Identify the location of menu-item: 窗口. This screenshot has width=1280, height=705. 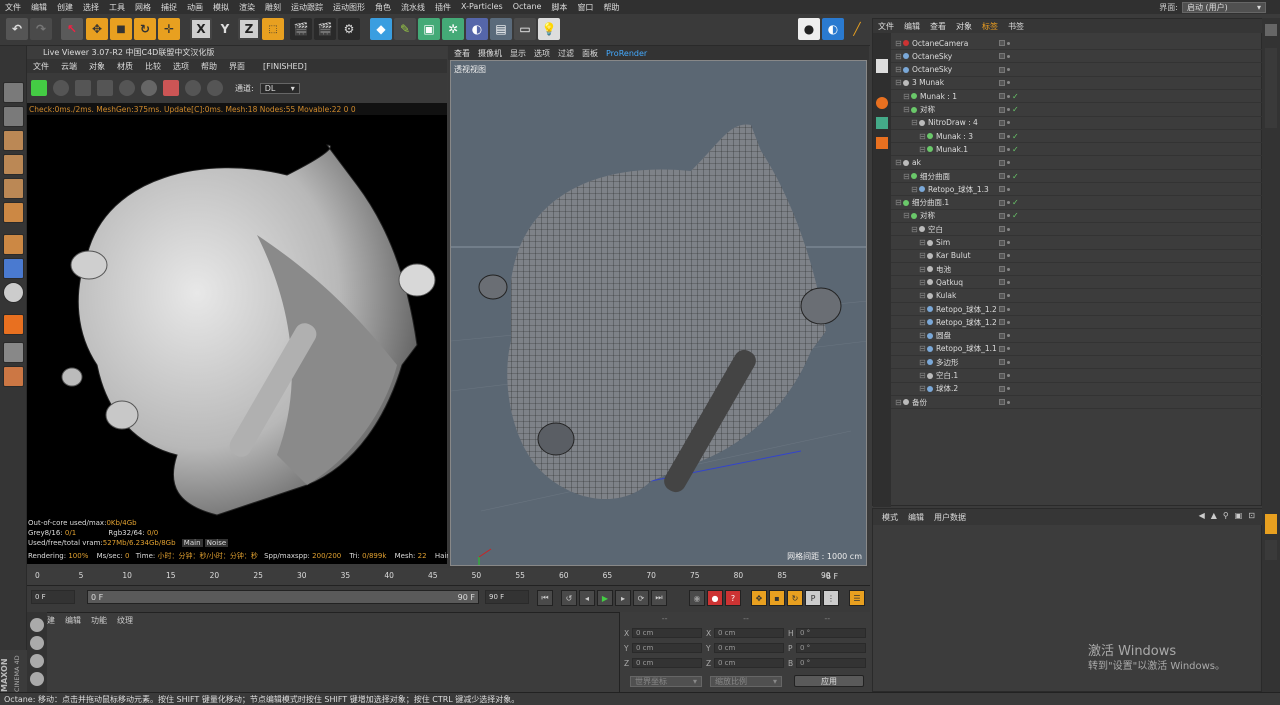
(585, 7).